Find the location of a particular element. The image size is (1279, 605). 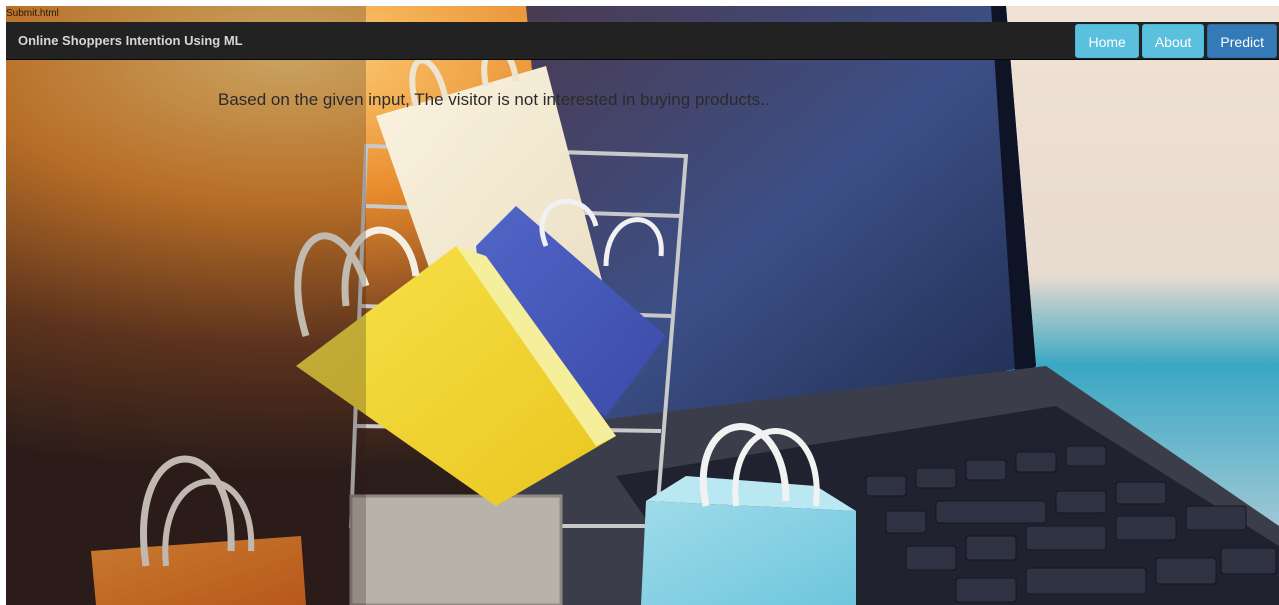

nav-buttons: Home About Predict is located at coordinates (1177, 41).